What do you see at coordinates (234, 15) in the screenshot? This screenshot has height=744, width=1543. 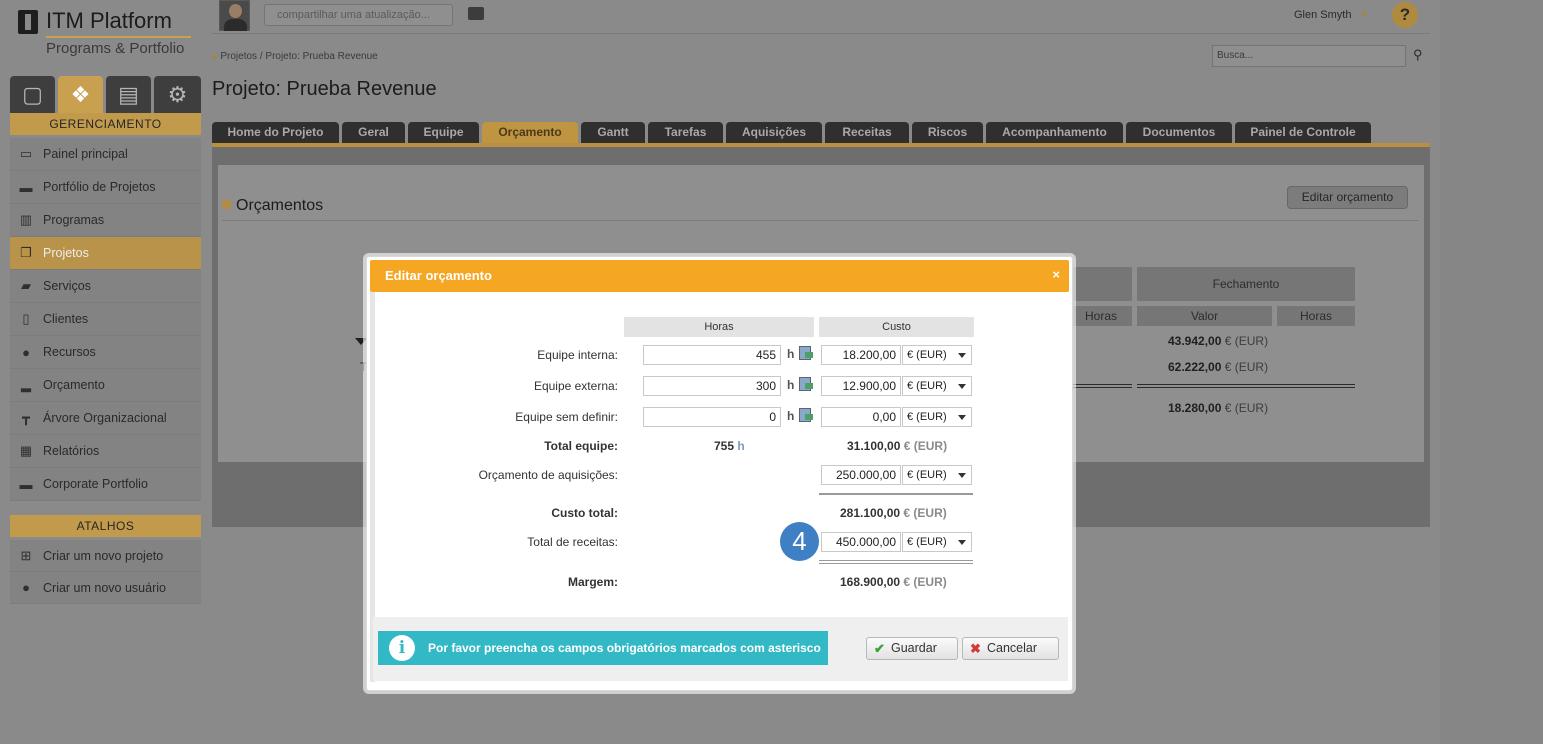 I see `avatar` at bounding box center [234, 15].